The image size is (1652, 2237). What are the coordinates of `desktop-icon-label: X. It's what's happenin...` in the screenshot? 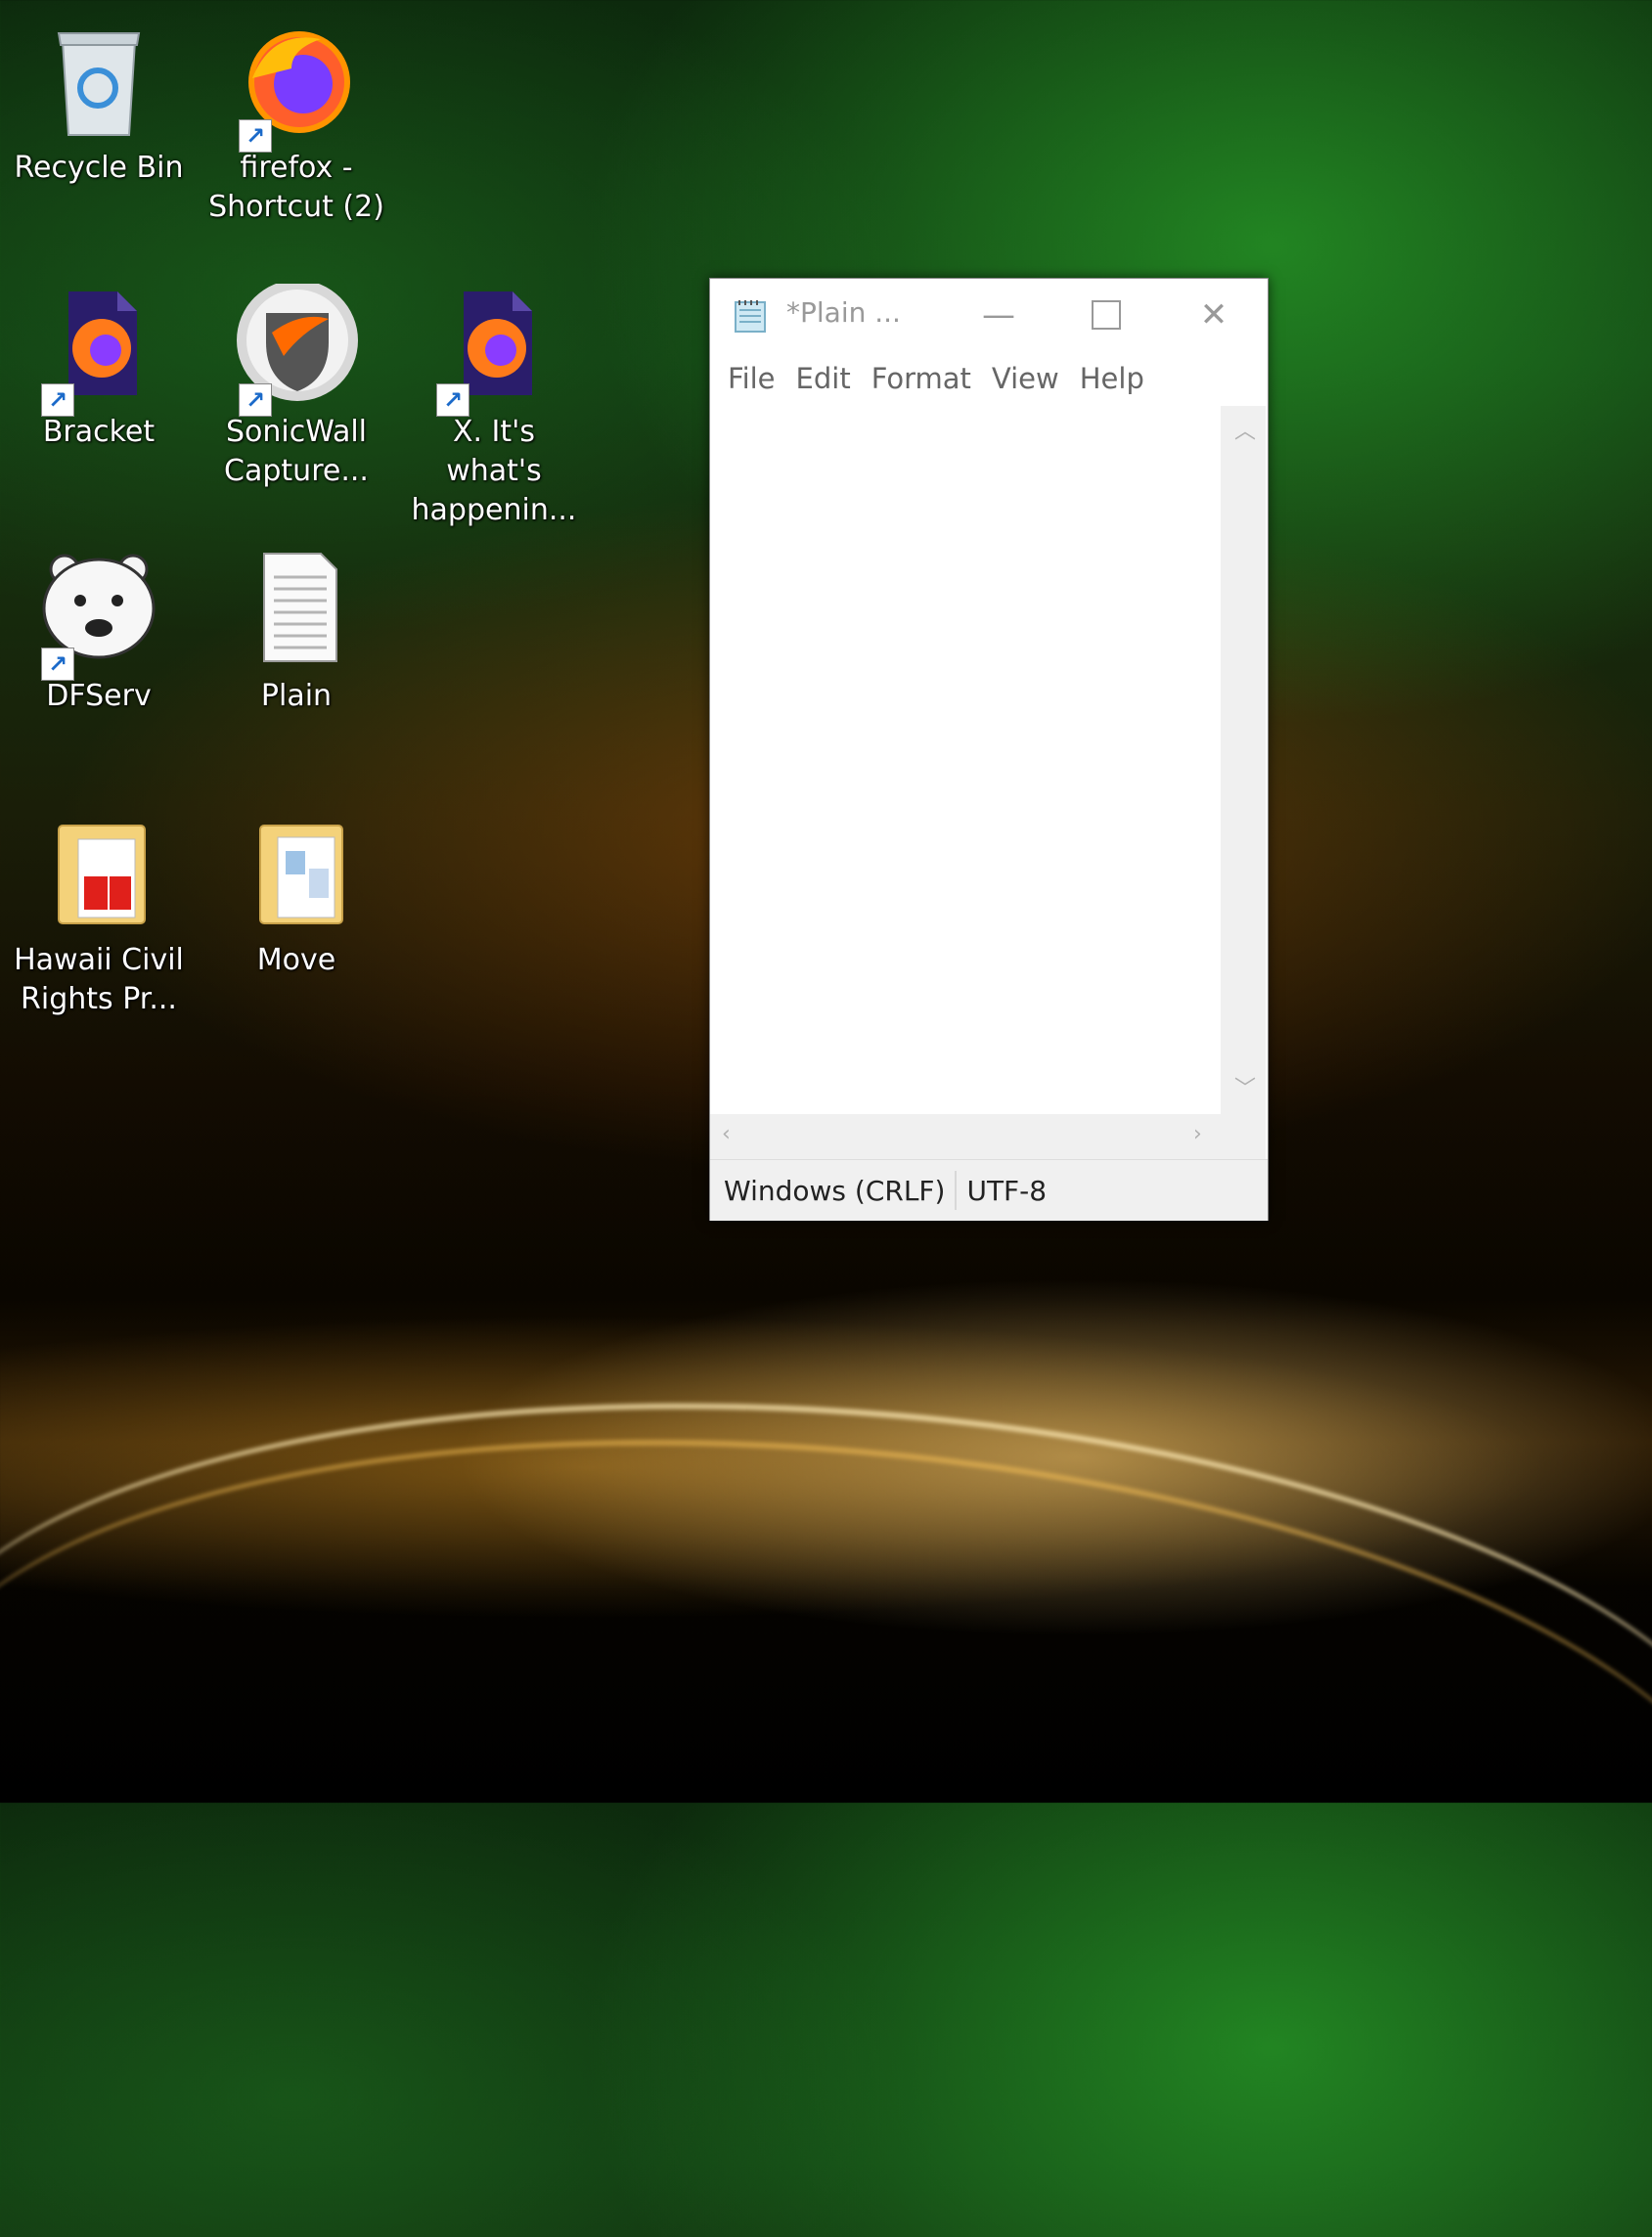 It's located at (494, 471).